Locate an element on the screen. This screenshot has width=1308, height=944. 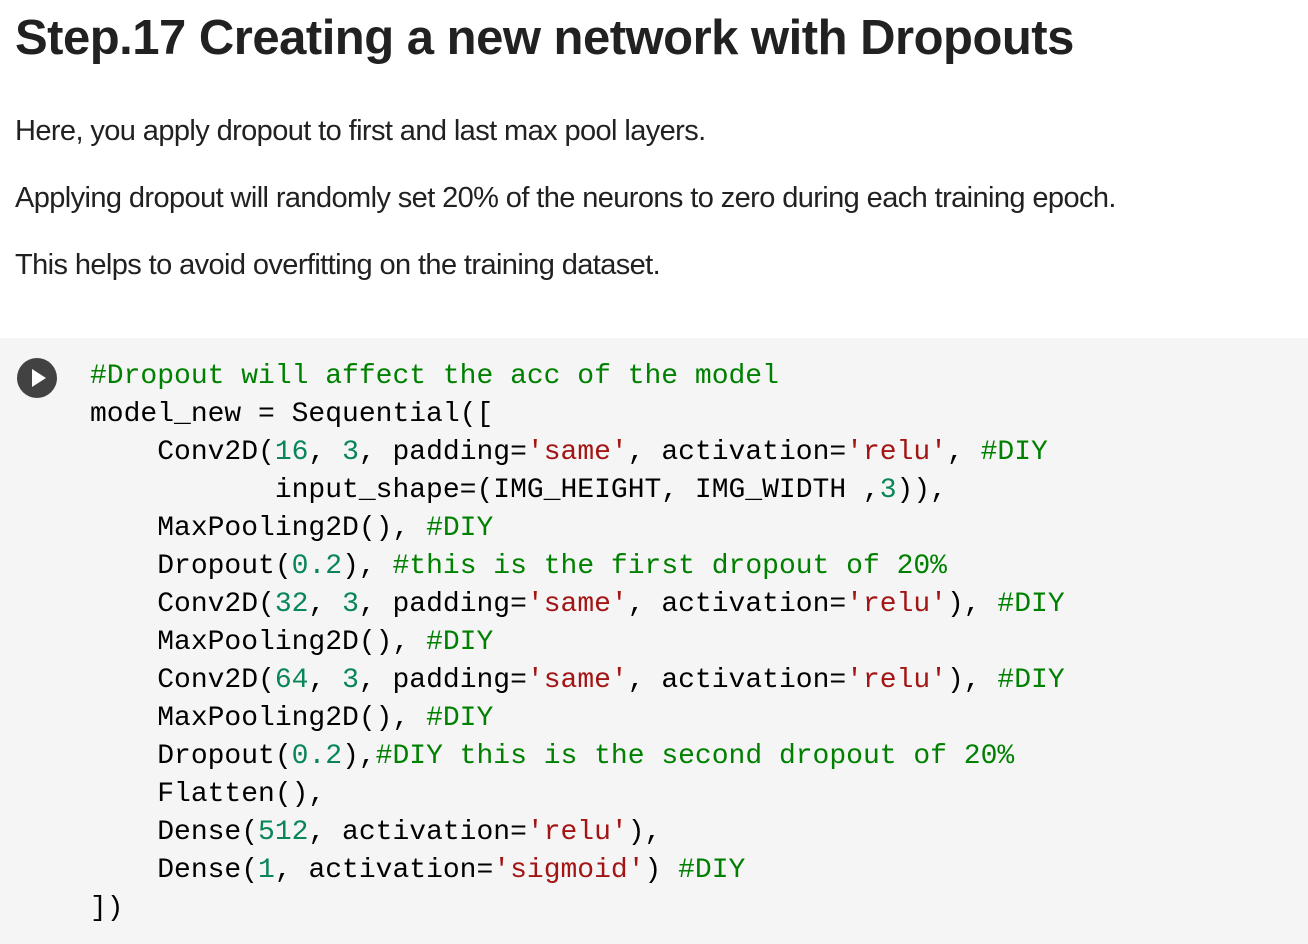
code-token-number: 512 is located at coordinates (283, 832).